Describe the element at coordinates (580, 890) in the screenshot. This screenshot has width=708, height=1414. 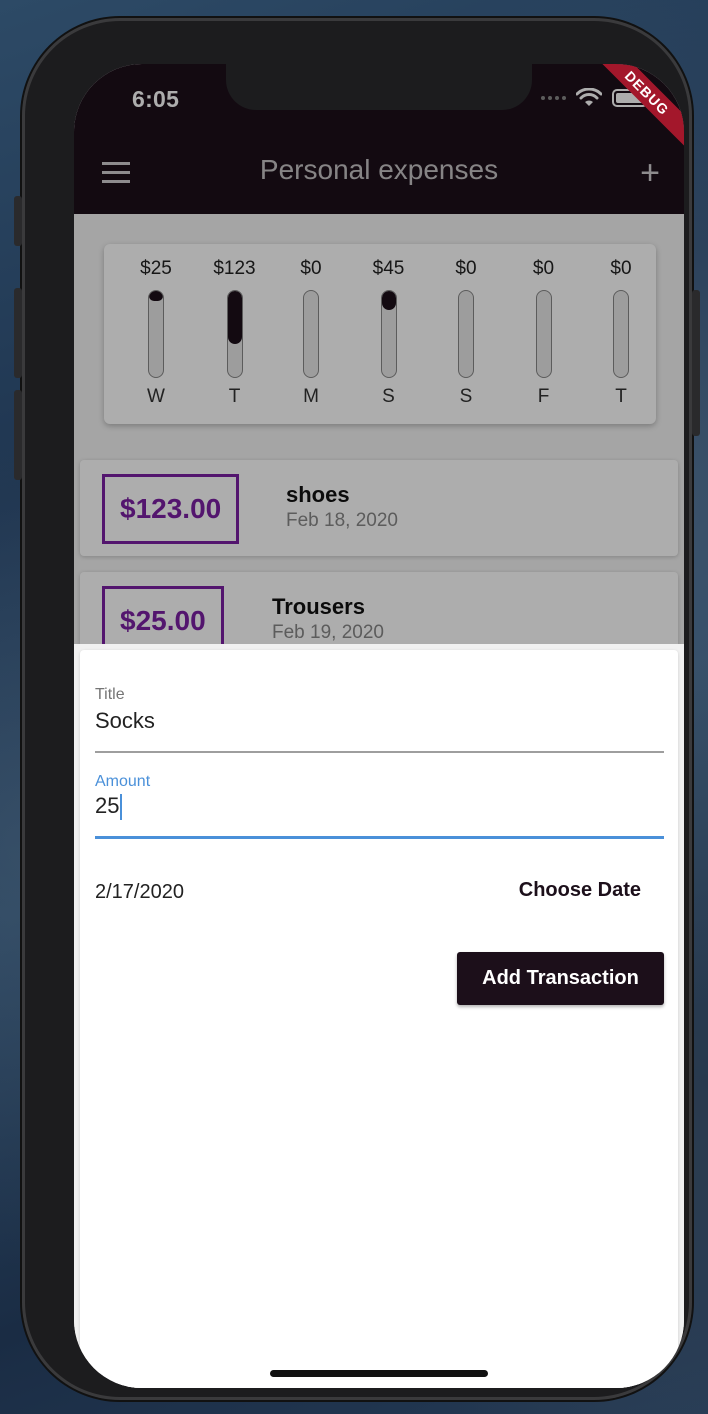
I see `choose-date-button: Choose Date` at that location.